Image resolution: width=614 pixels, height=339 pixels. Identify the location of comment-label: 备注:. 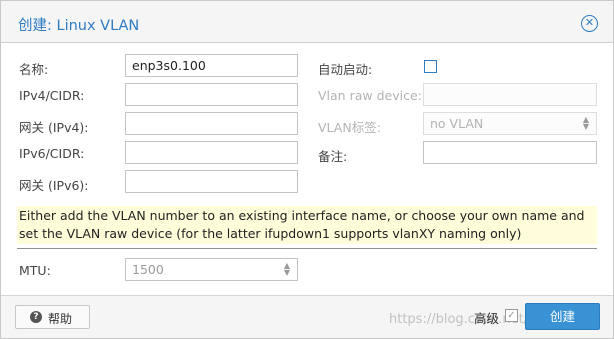
(333, 156).